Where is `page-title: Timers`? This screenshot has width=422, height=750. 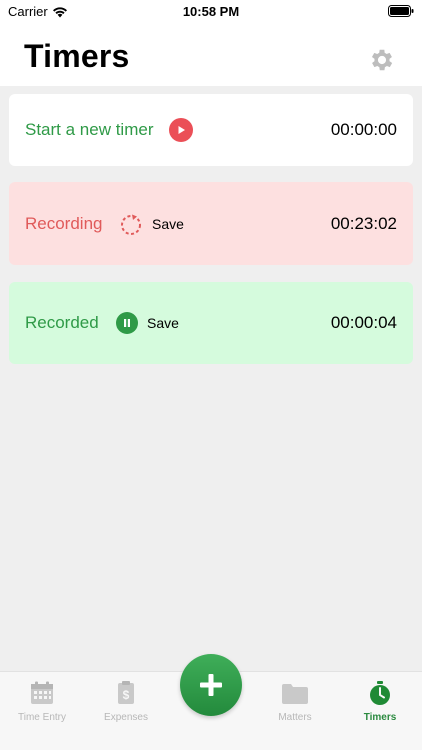 page-title: Timers is located at coordinates (77, 56).